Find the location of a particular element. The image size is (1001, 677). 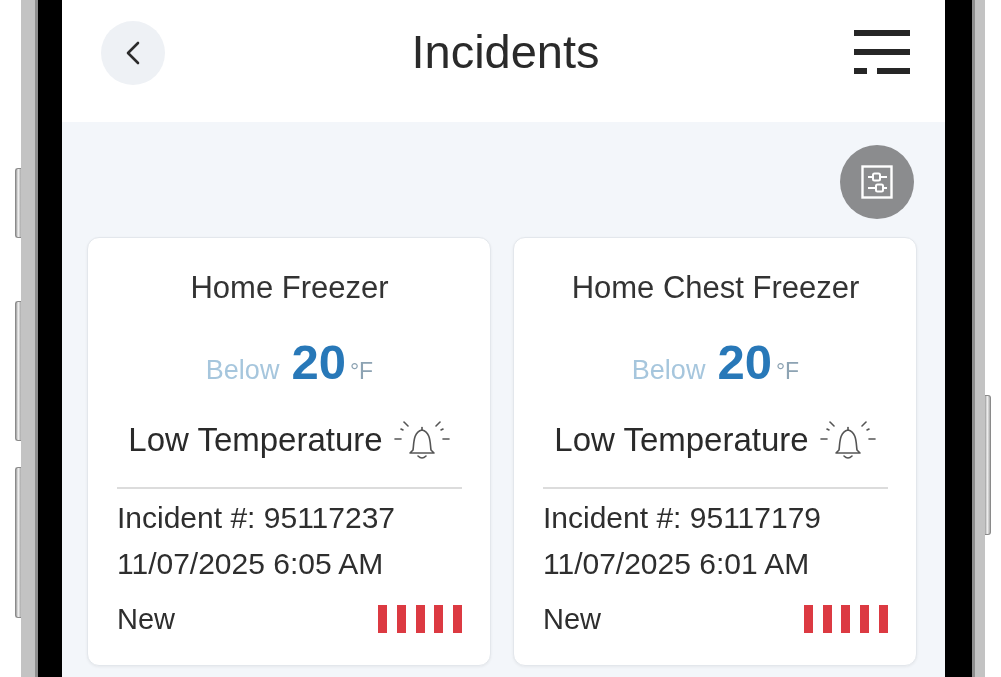

incident-number: Incident #: 95117179 is located at coordinates (682, 517).